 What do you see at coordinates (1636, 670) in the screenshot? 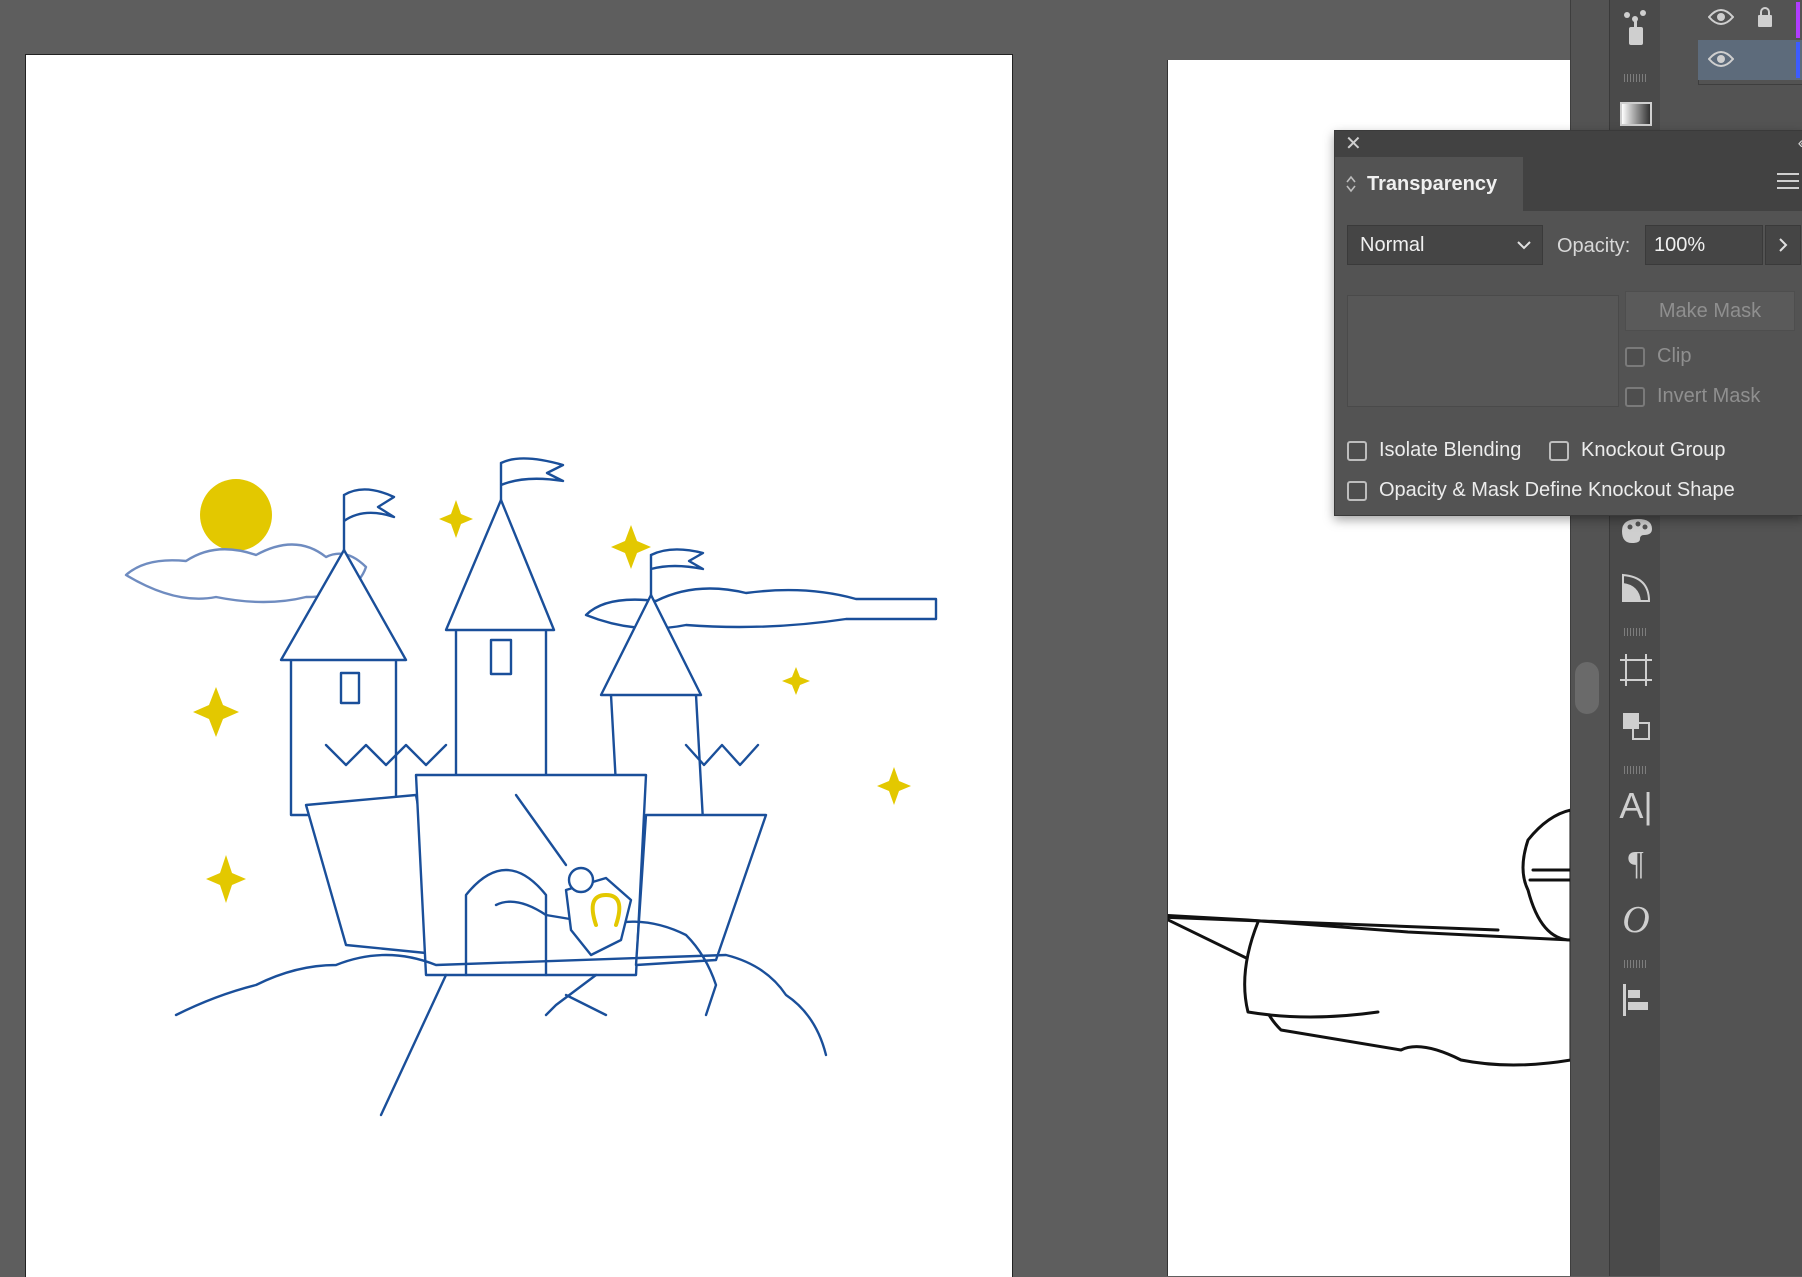
I see `artboards-icon` at bounding box center [1636, 670].